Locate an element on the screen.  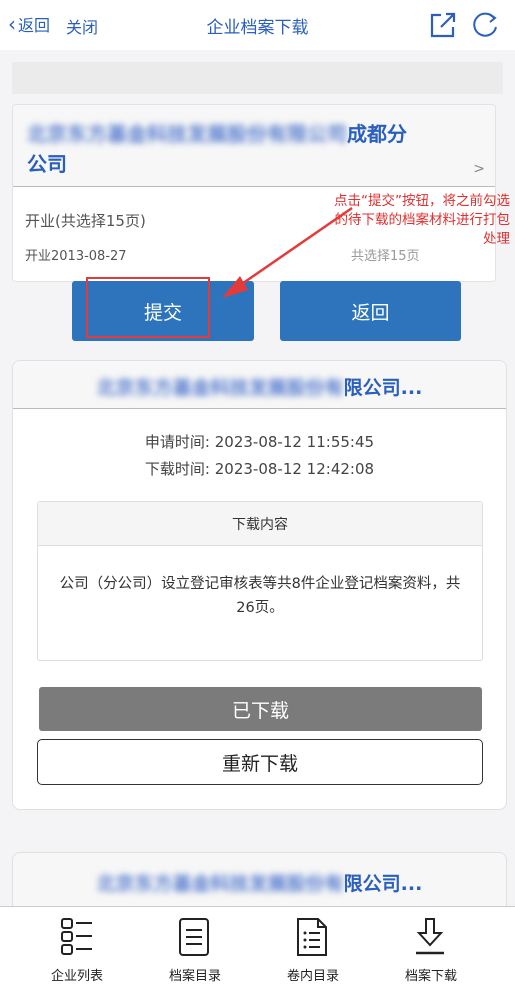
downloaded-button: 已下载 is located at coordinates (260, 709).